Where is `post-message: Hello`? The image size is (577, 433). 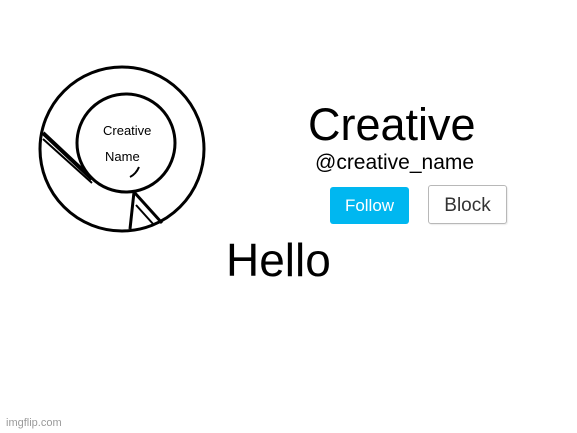 post-message: Hello is located at coordinates (278, 260).